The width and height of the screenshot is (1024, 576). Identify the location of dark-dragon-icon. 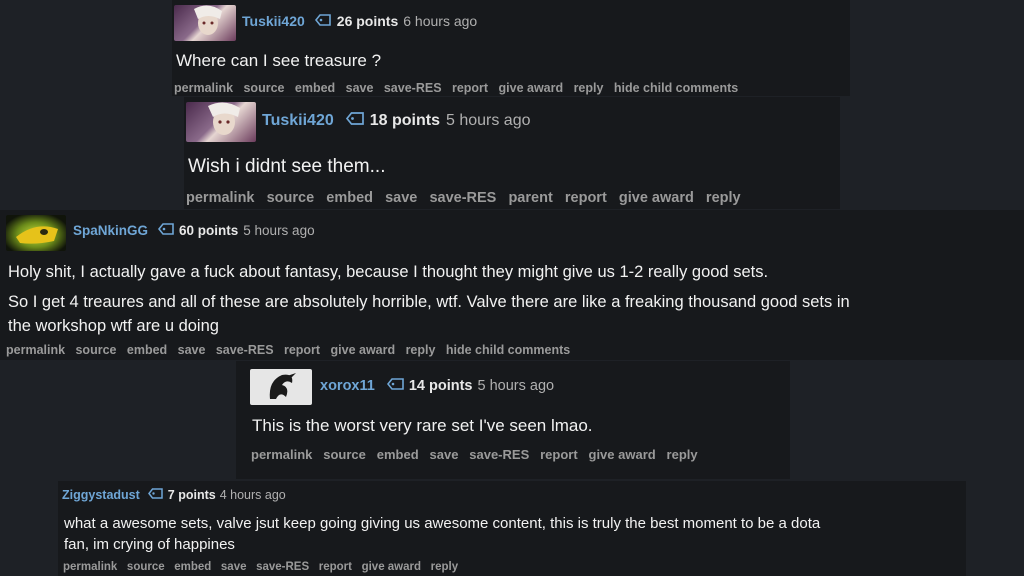
(282, 386).